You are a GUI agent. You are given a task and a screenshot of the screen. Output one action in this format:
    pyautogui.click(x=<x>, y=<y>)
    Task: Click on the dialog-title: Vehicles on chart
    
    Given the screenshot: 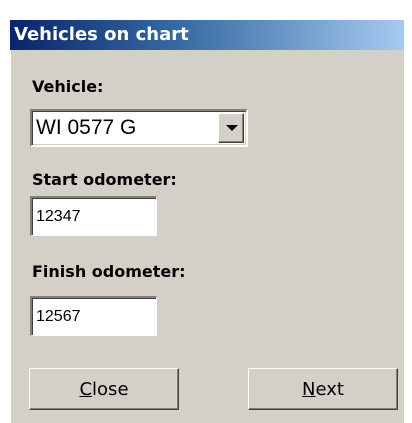 What is the action you would take?
    pyautogui.click(x=101, y=34)
    